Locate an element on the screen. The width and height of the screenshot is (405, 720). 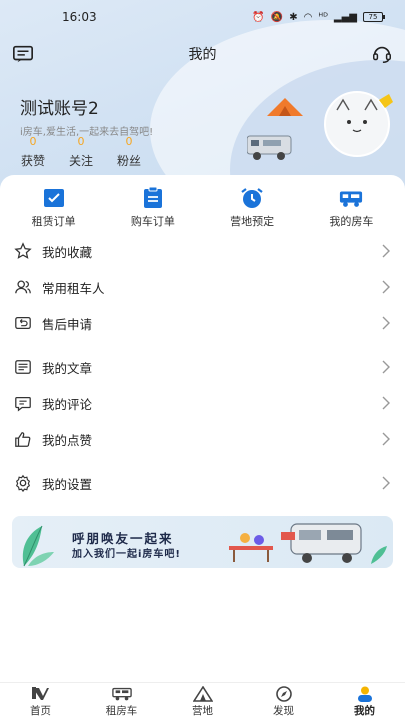
tab-home: 首页 is located at coordinates (41, 702).